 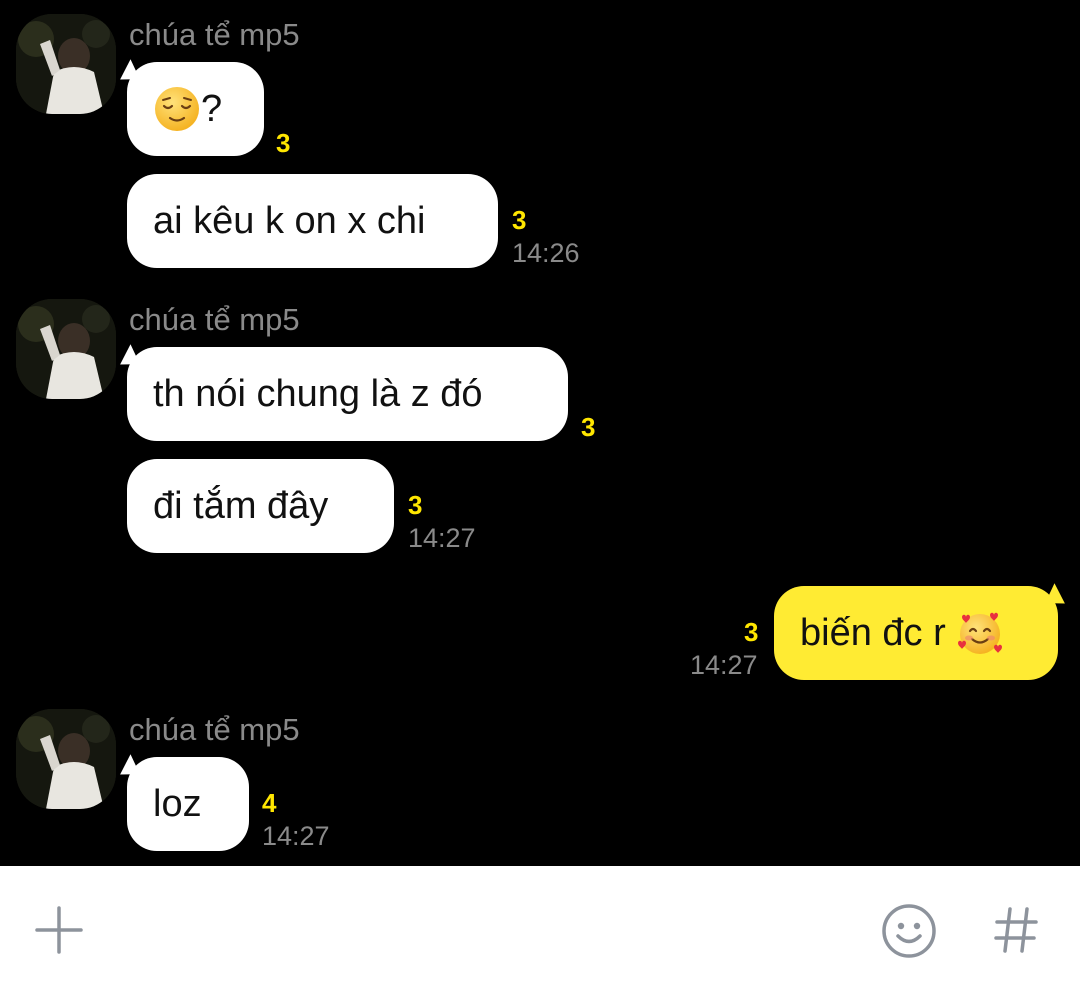 What do you see at coordinates (546, 253) in the screenshot?
I see `message-time: 14:26` at bounding box center [546, 253].